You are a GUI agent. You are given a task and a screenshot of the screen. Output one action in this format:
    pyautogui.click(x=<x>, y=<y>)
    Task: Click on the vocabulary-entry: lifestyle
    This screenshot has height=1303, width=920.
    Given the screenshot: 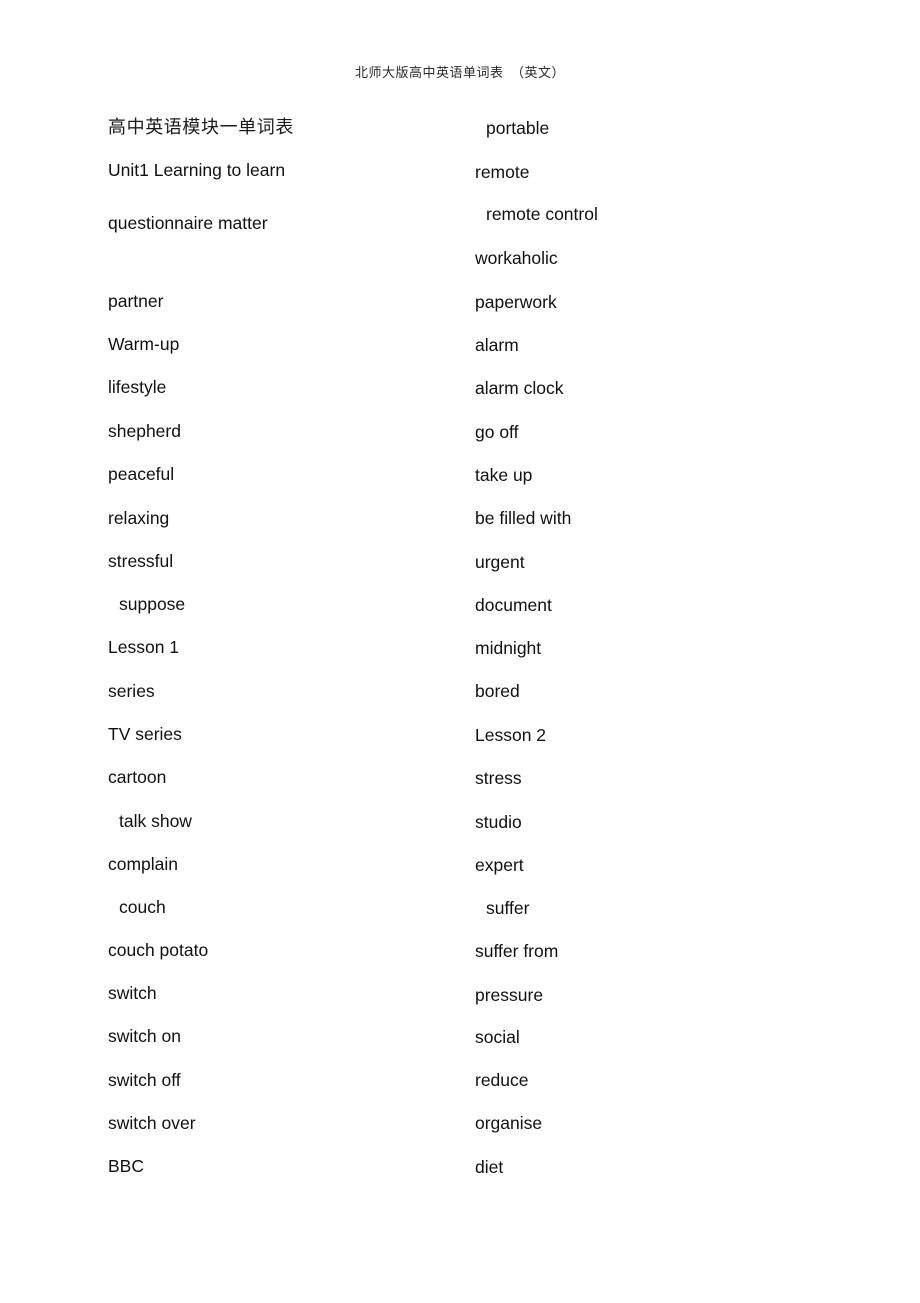 What is the action you would take?
    pyautogui.click(x=137, y=387)
    